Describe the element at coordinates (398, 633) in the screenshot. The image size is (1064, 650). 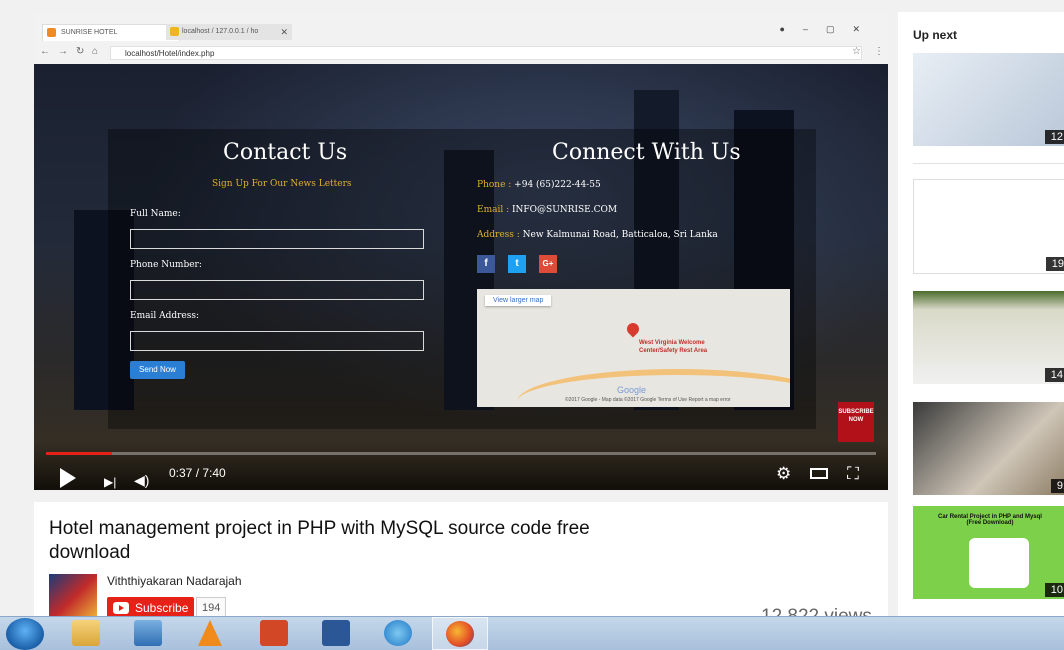
I see `internet-explorer-icon` at that location.